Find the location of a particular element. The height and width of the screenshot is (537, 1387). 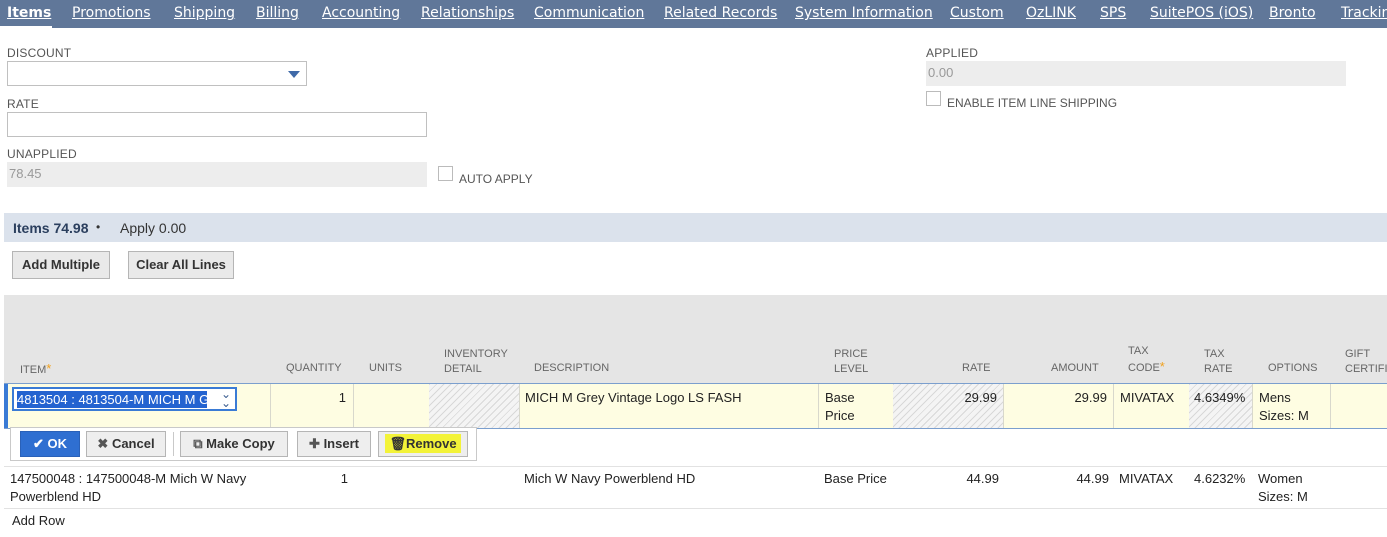

cancel-button: ✖ Cancel is located at coordinates (126, 444).